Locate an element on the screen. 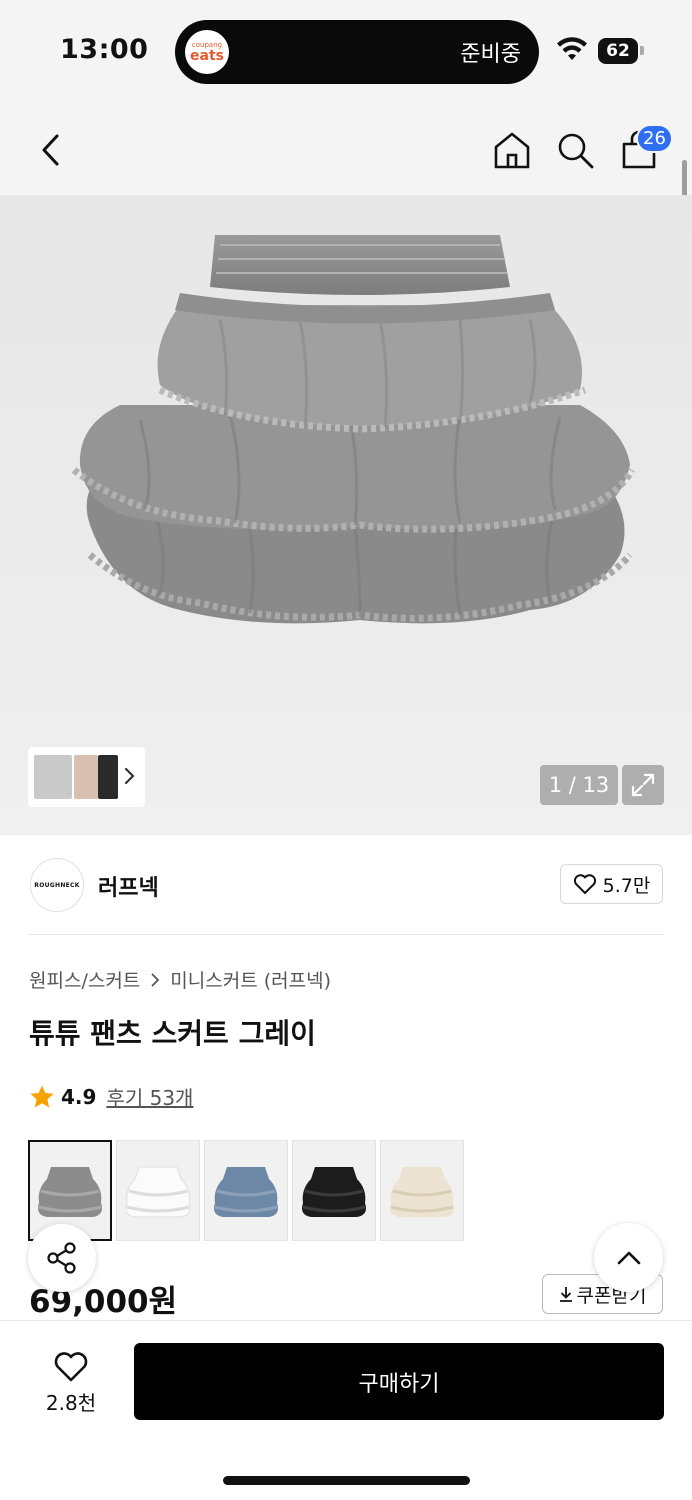  expand-icon is located at coordinates (643, 785).